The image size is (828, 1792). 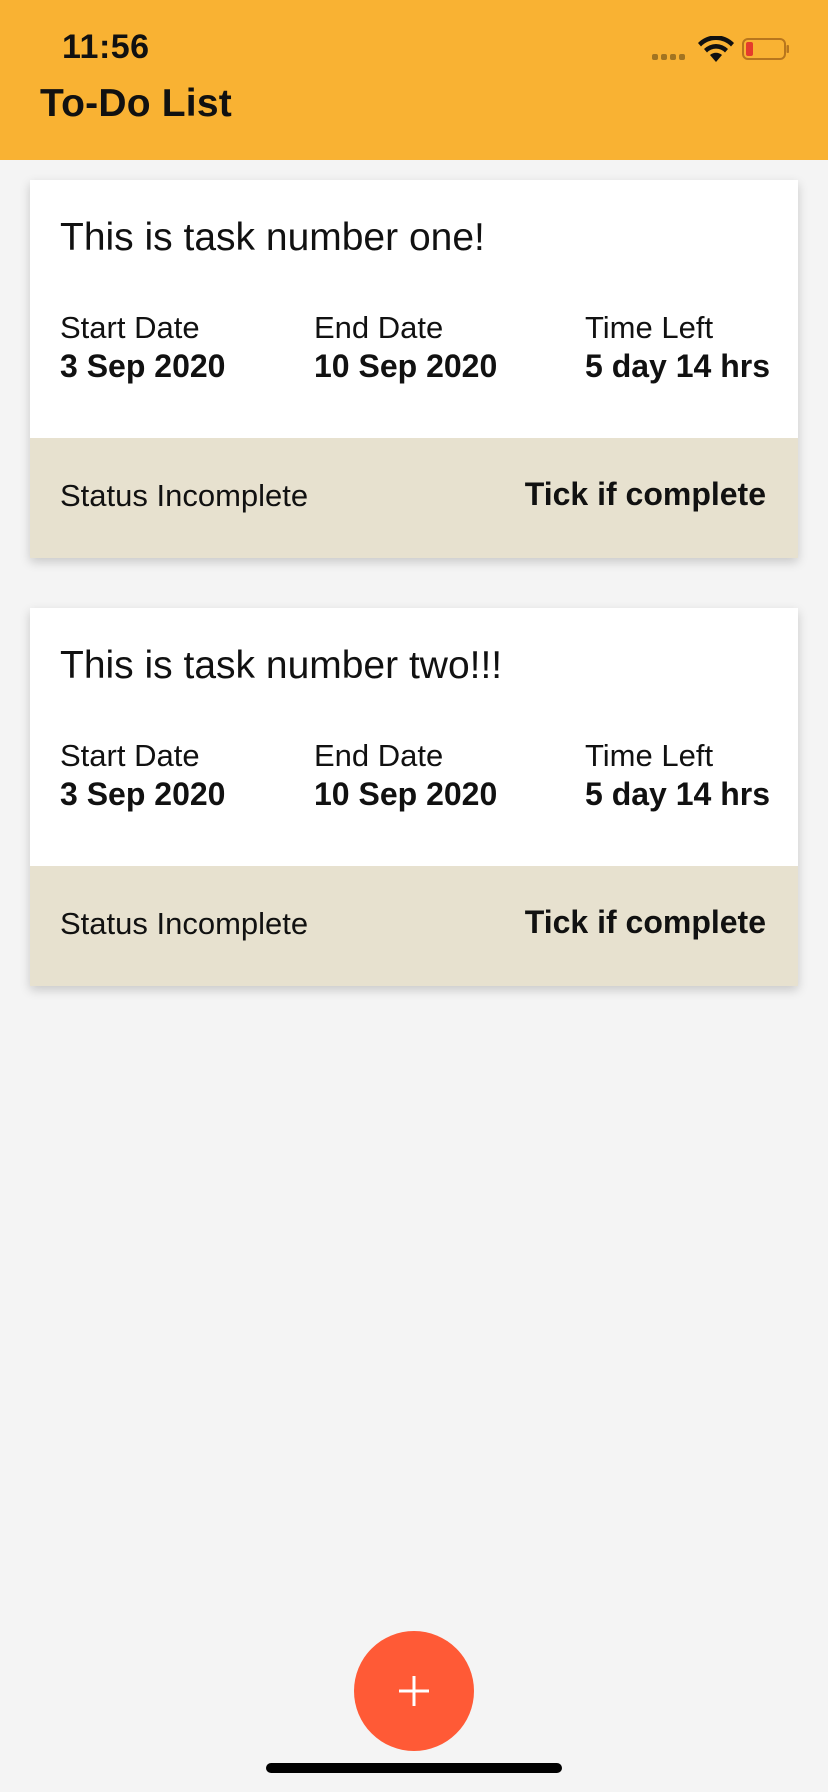 What do you see at coordinates (716, 49) in the screenshot?
I see `wifi-icon` at bounding box center [716, 49].